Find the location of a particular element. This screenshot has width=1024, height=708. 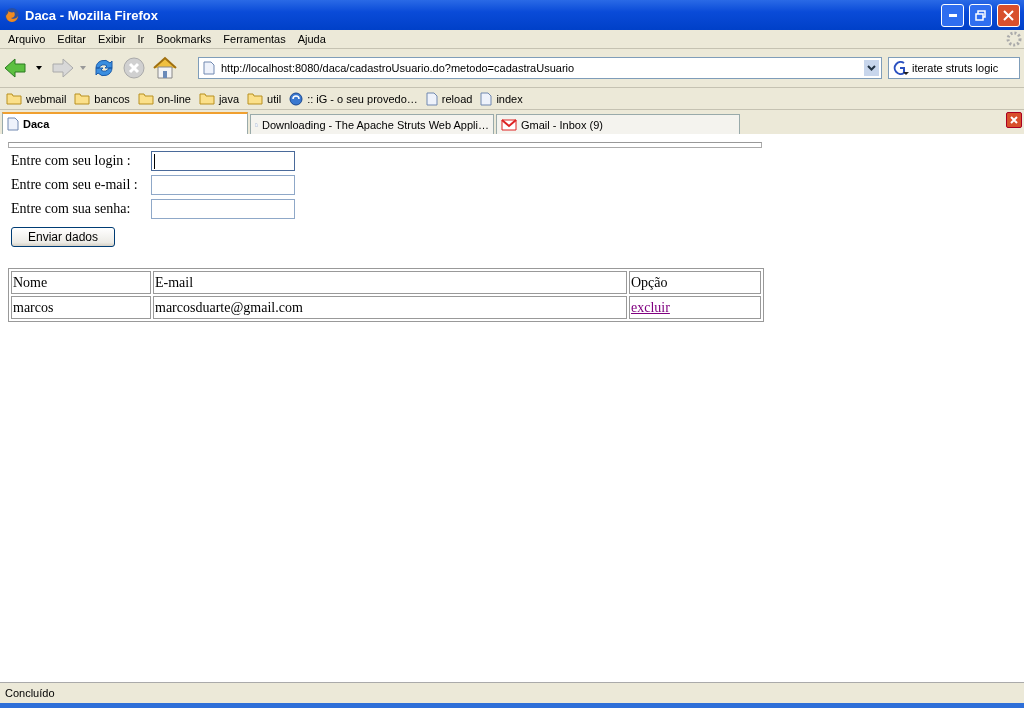

envelope-icon is located at coordinates (509, 124).